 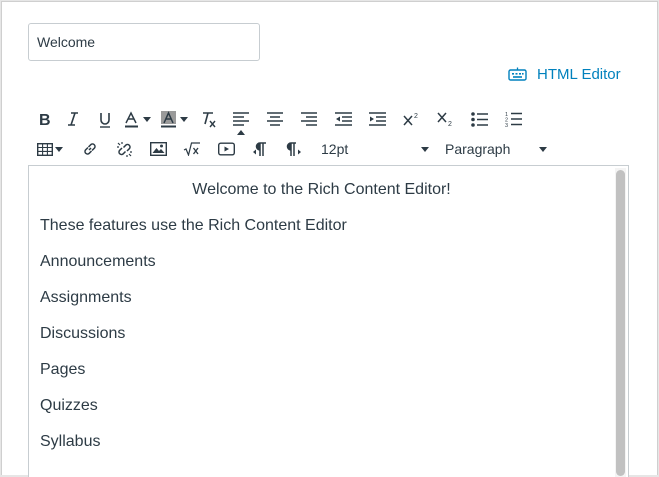 I want to click on image-icon, so click(x=158, y=149).